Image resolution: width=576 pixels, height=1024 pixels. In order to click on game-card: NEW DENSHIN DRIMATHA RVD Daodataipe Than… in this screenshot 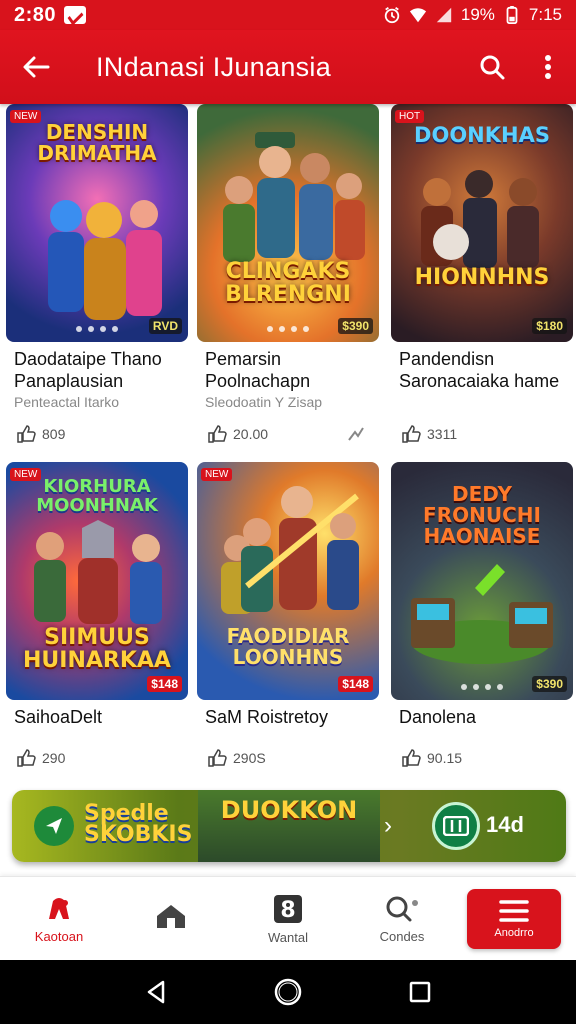, I will do `click(97, 279)`.